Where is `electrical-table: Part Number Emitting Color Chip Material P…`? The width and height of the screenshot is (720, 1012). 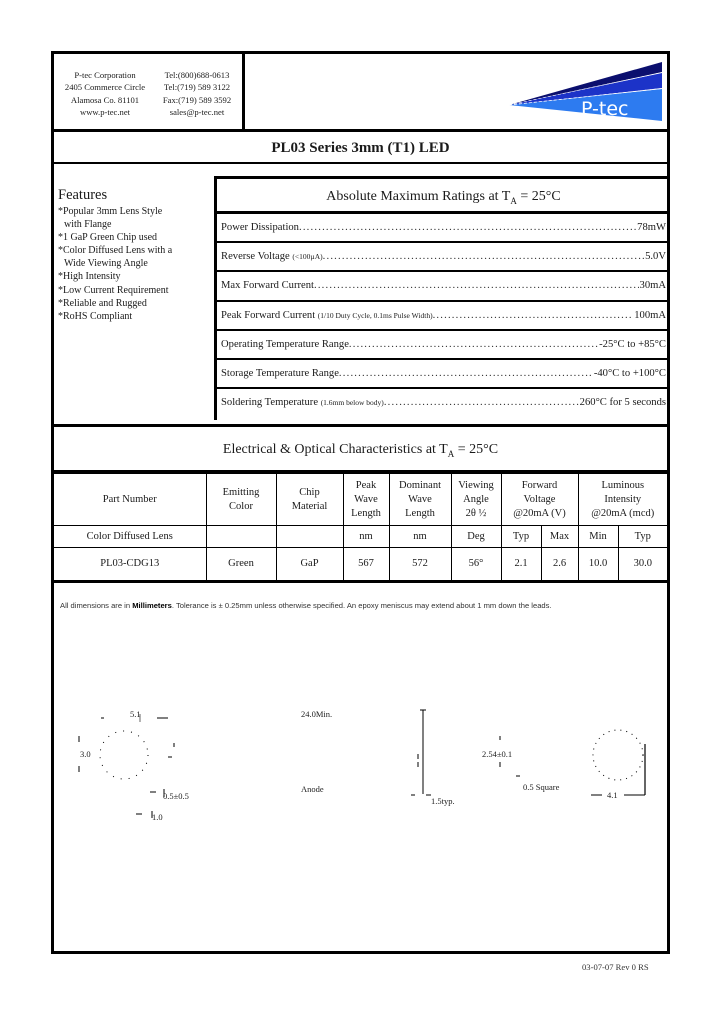
electrical-table: Part Number Emitting Color Chip Material P… is located at coordinates (360, 528).